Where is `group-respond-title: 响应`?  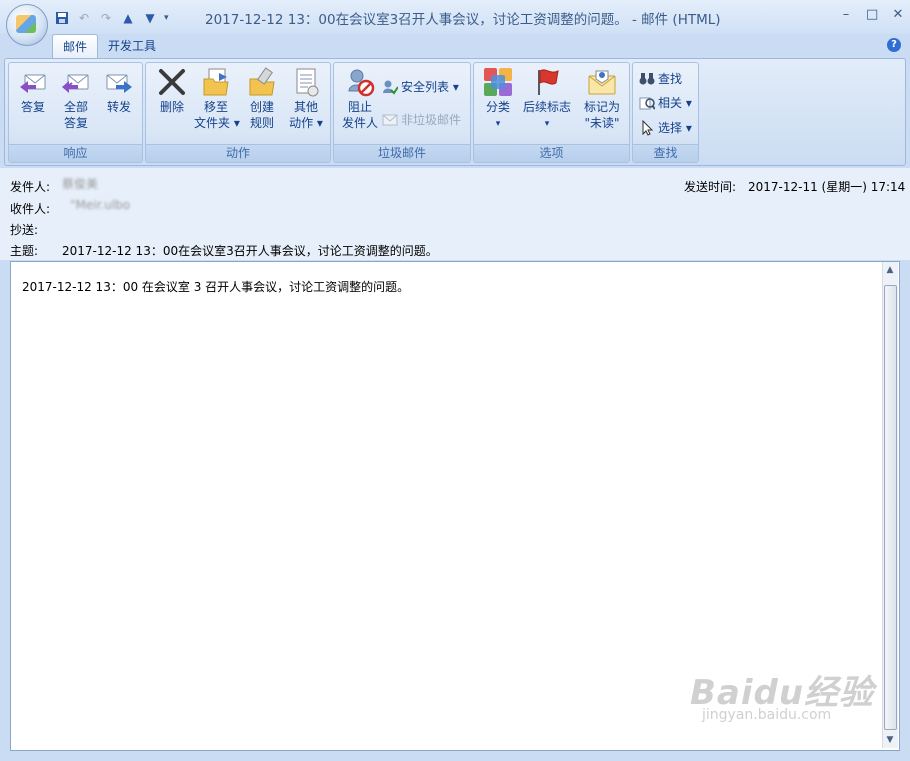
group-respond-title: 响应 is located at coordinates (75, 153).